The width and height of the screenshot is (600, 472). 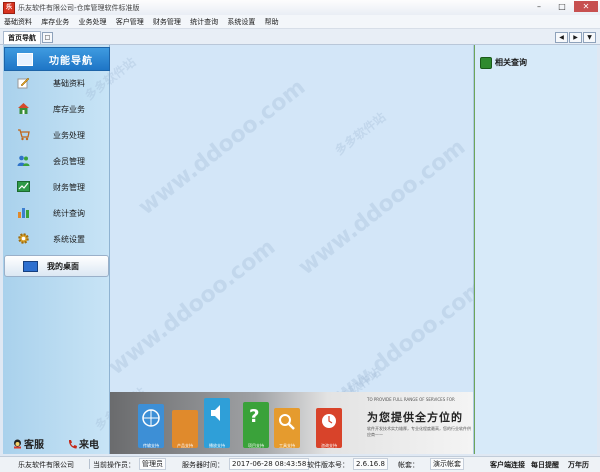 I want to click on sidebar-item-label: 会员管理, so click(x=69, y=161).